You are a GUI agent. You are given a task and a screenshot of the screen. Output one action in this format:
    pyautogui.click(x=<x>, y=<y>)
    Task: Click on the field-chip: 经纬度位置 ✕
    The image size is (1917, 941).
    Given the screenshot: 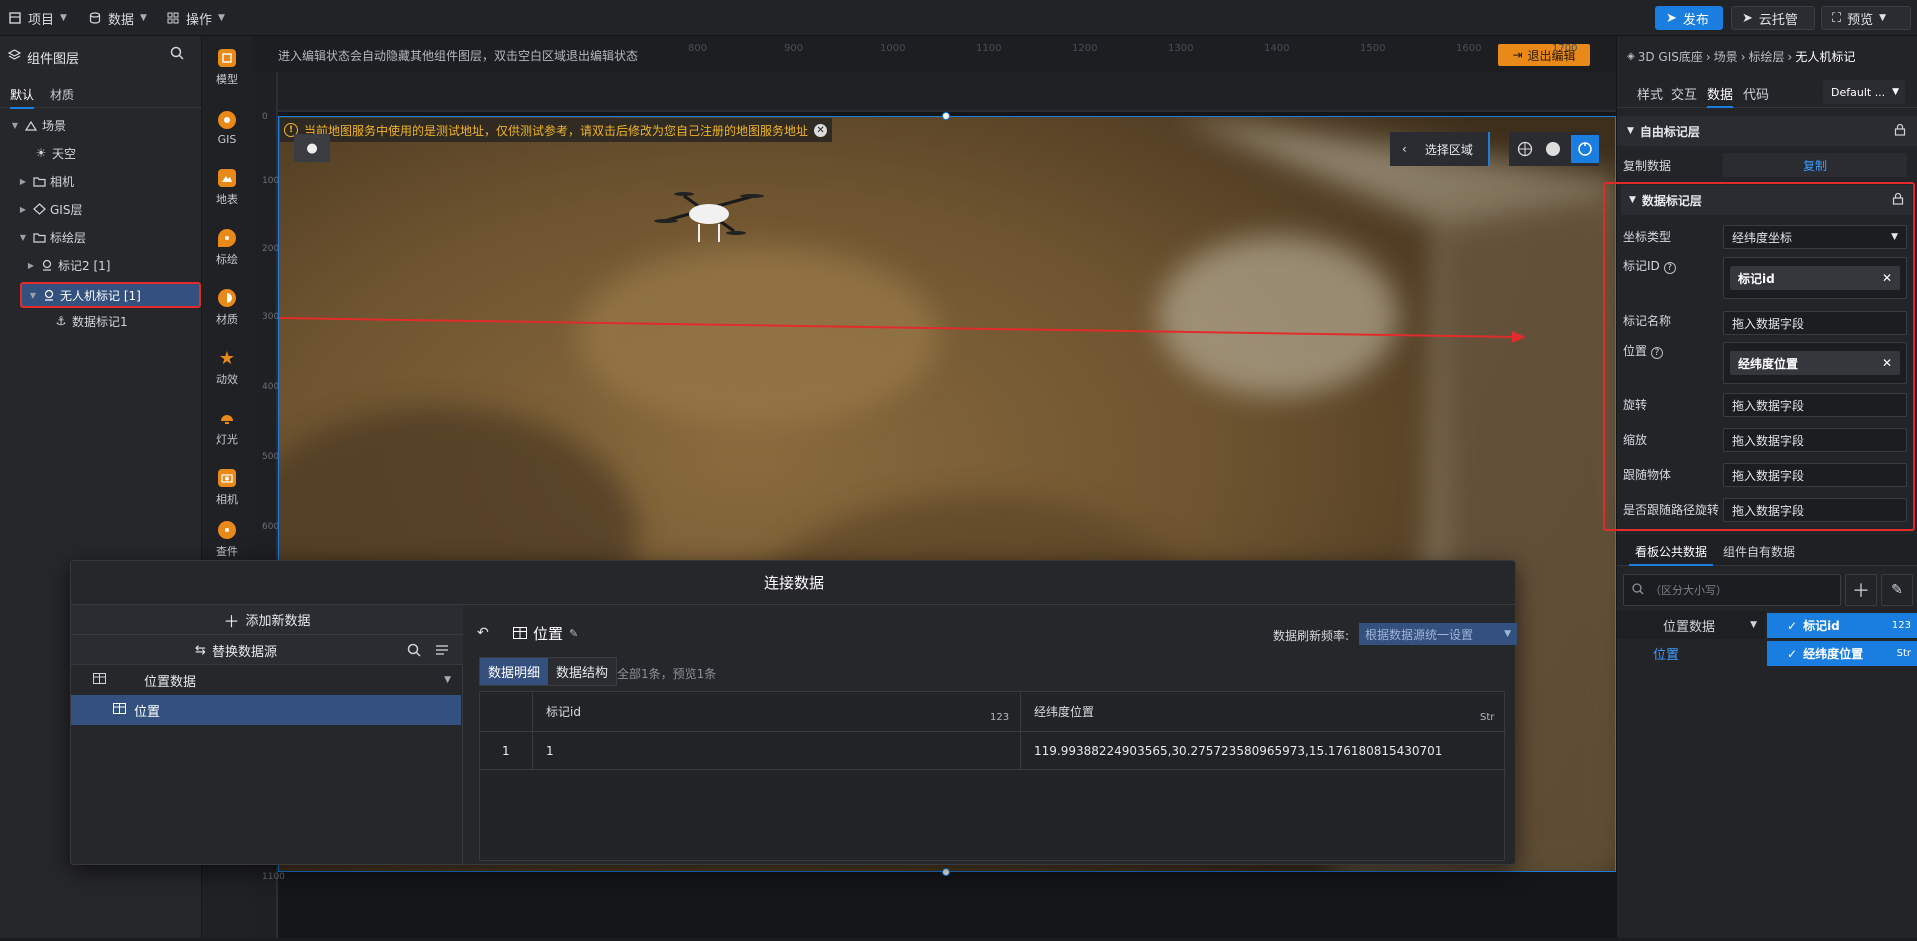 What is the action you would take?
    pyautogui.click(x=1815, y=363)
    